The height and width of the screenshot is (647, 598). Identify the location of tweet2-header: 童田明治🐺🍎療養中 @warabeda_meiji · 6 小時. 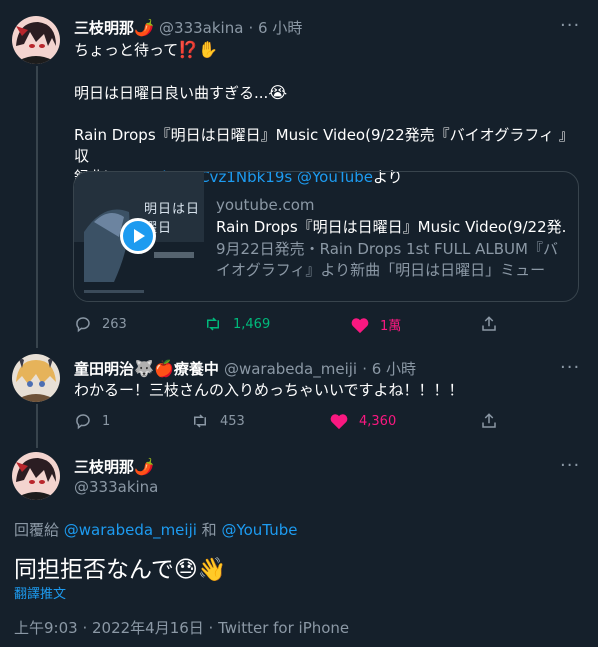
(245, 368).